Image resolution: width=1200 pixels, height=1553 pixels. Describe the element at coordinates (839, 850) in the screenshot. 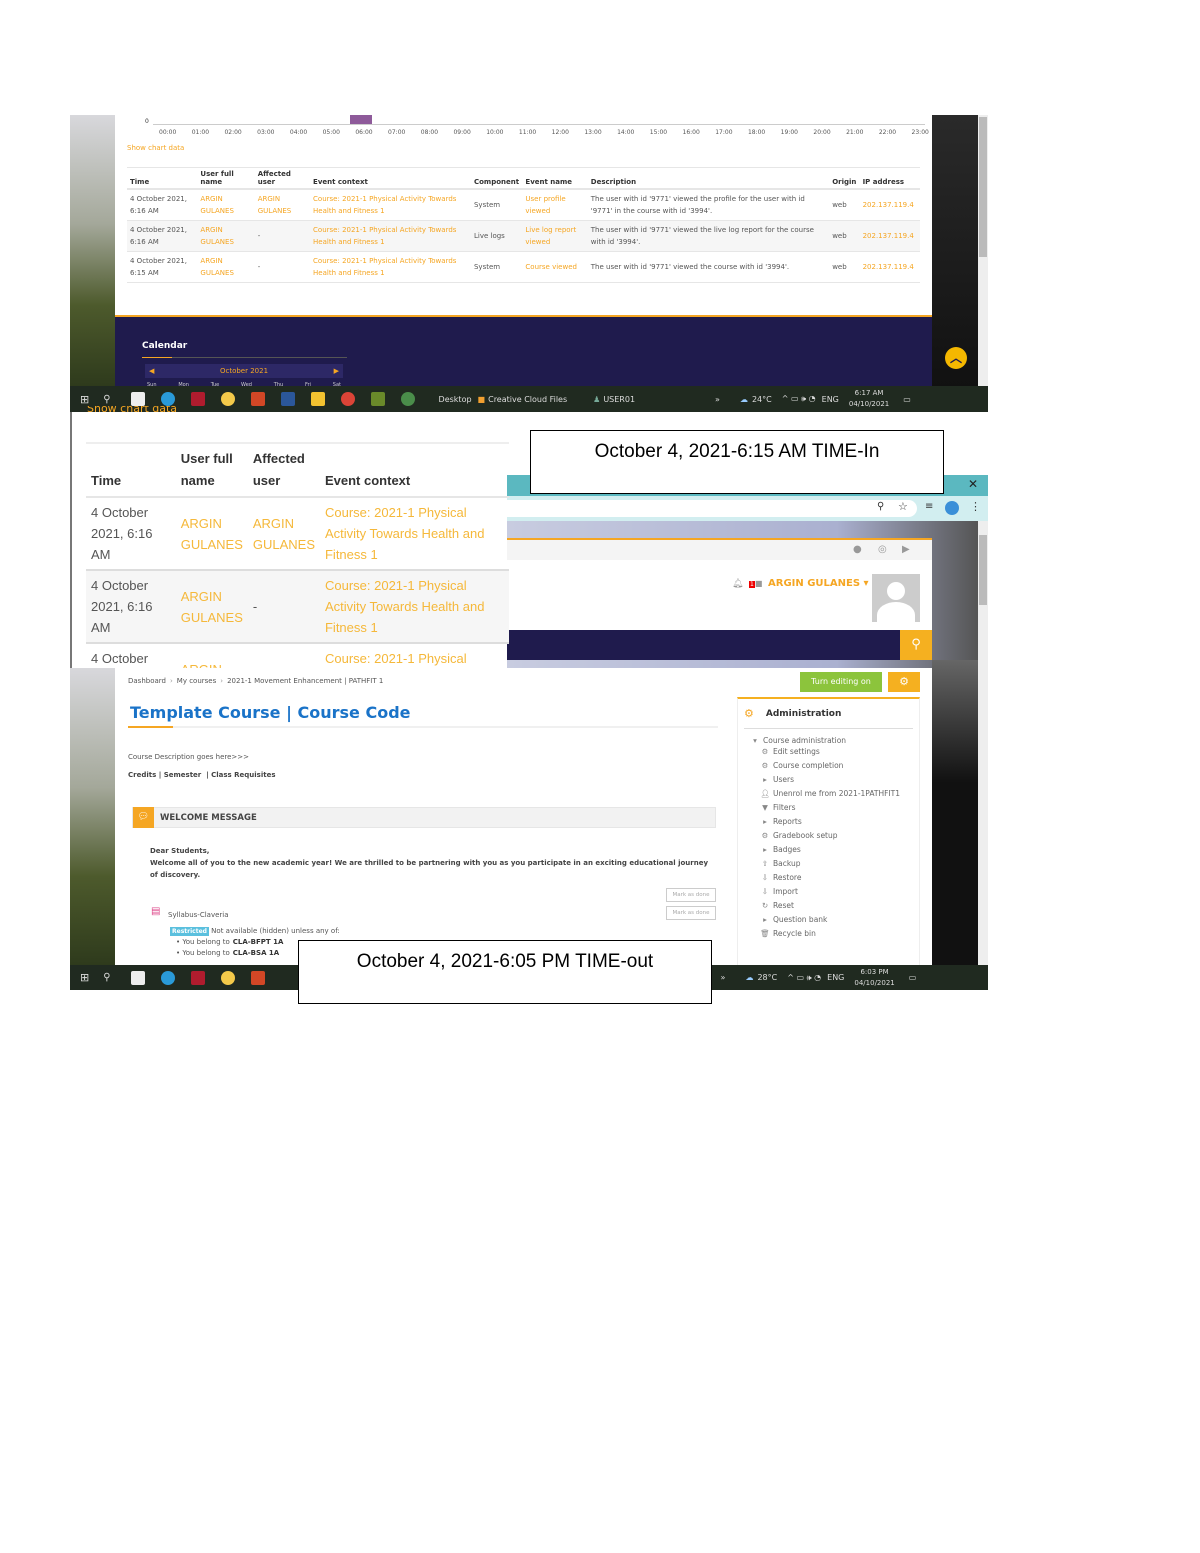

I see `admin-item-badges: ▸ Badges` at that location.